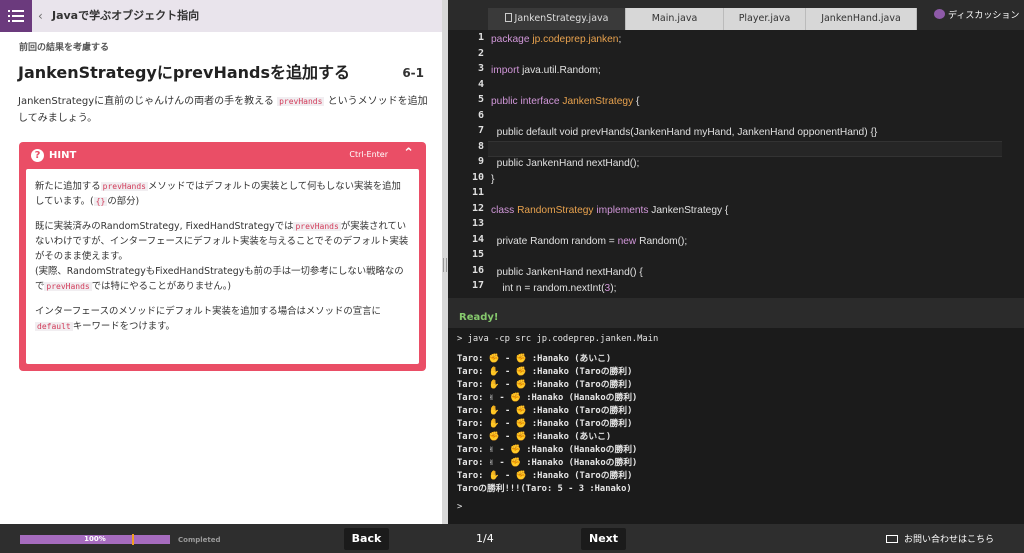 Image resolution: width=1024 pixels, height=553 pixels. What do you see at coordinates (493, 179) in the screenshot?
I see `code-line: }` at bounding box center [493, 179].